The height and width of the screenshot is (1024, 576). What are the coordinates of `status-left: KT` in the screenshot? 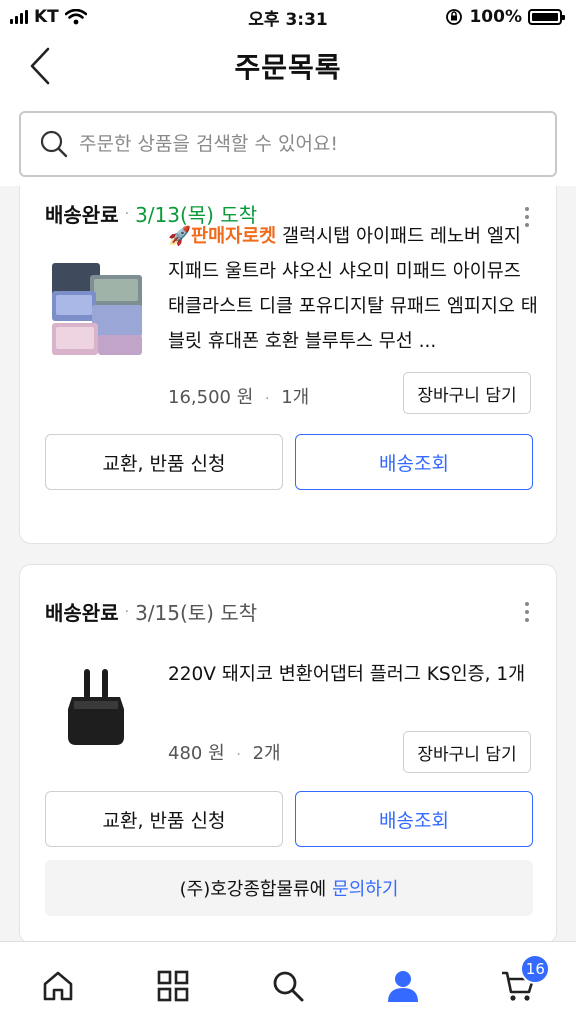 It's located at (48, 17).